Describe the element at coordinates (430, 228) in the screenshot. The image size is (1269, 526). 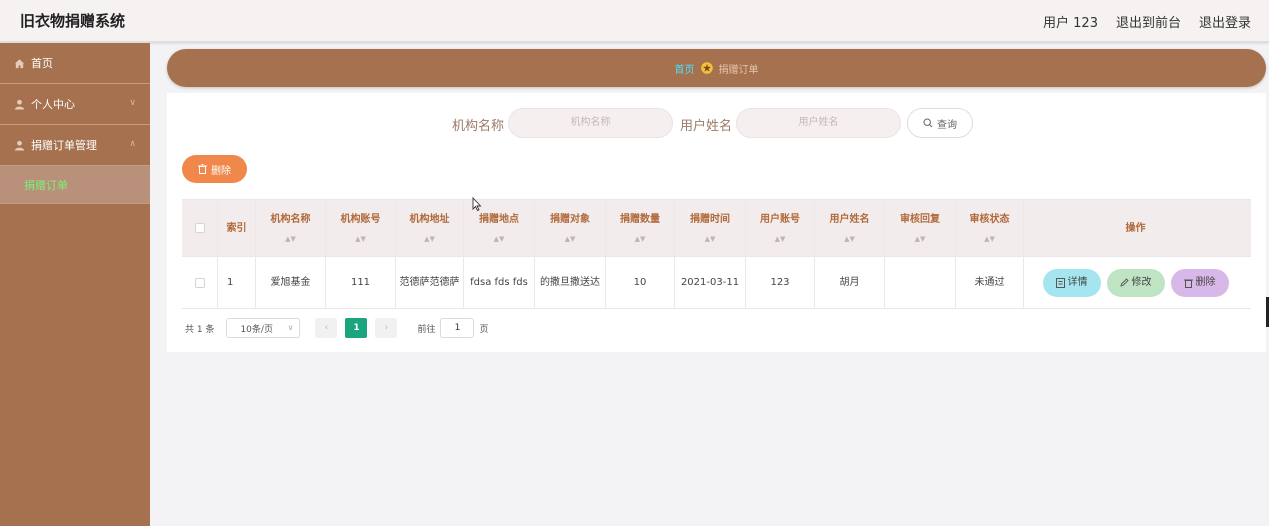
I see `column-header: 机构地址 ▲▼` at that location.